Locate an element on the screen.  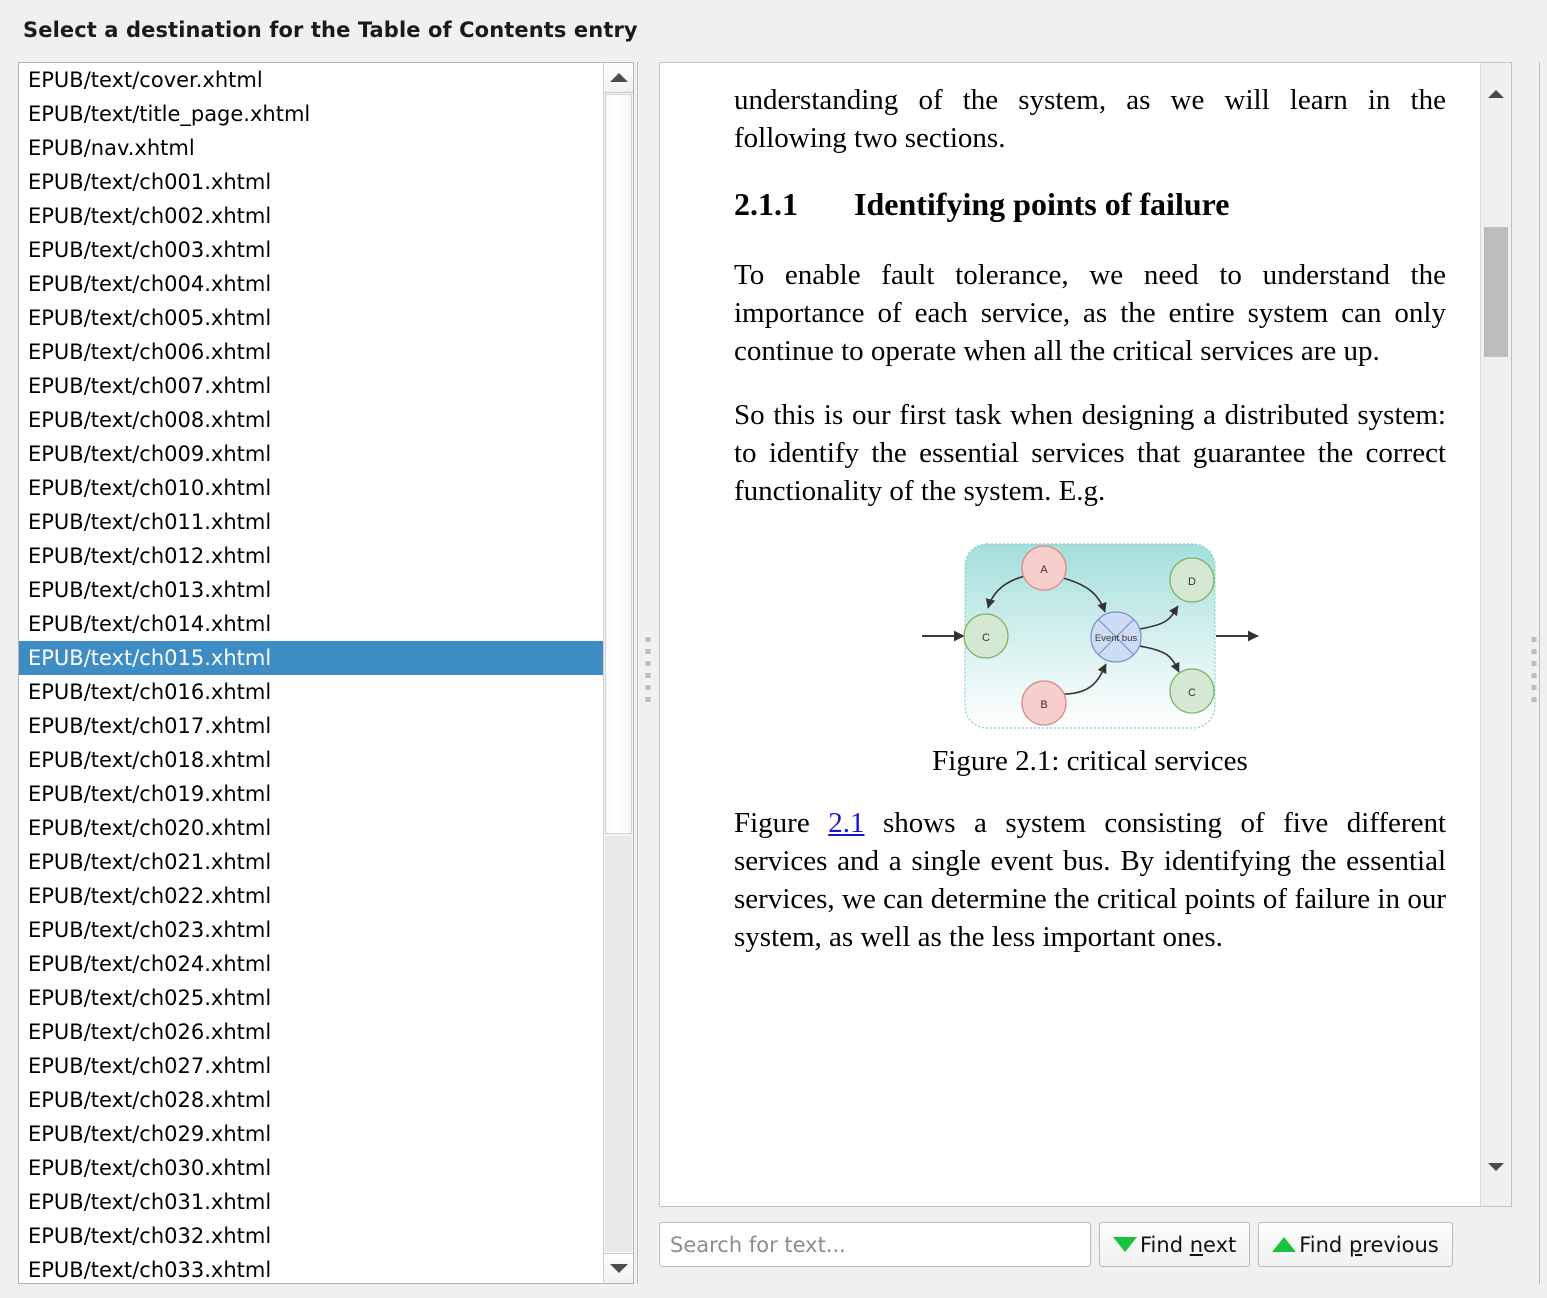
critical-services-diagram: A C B Event bus D C is located at coordinates (1090, 636).